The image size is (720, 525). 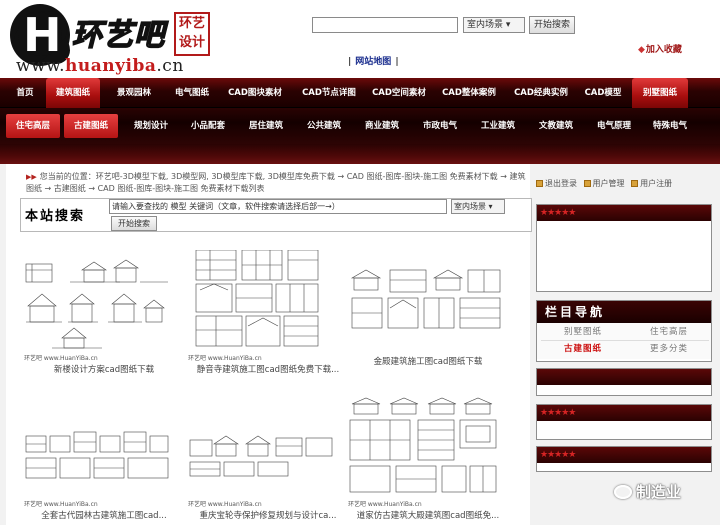 I want to click on logout-icon, so click(x=539, y=183).